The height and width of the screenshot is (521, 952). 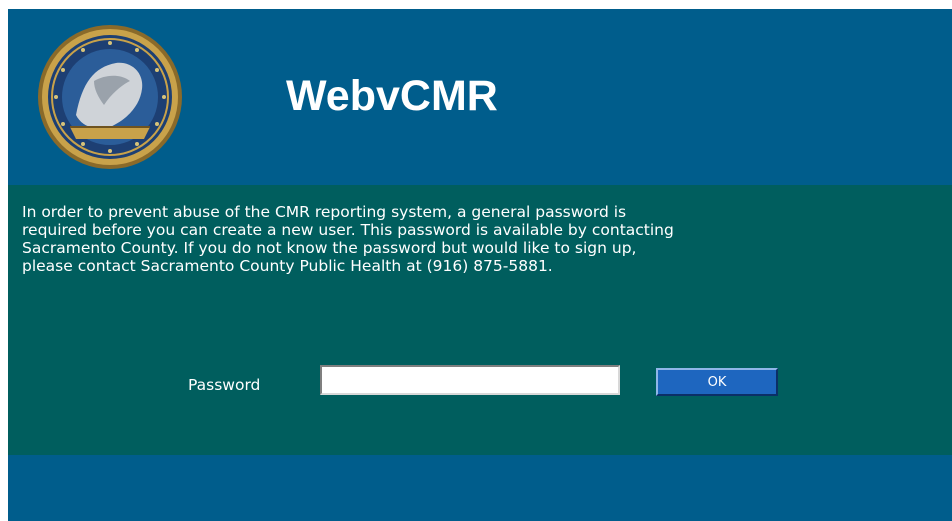 I want to click on password-input, so click(x=470, y=380).